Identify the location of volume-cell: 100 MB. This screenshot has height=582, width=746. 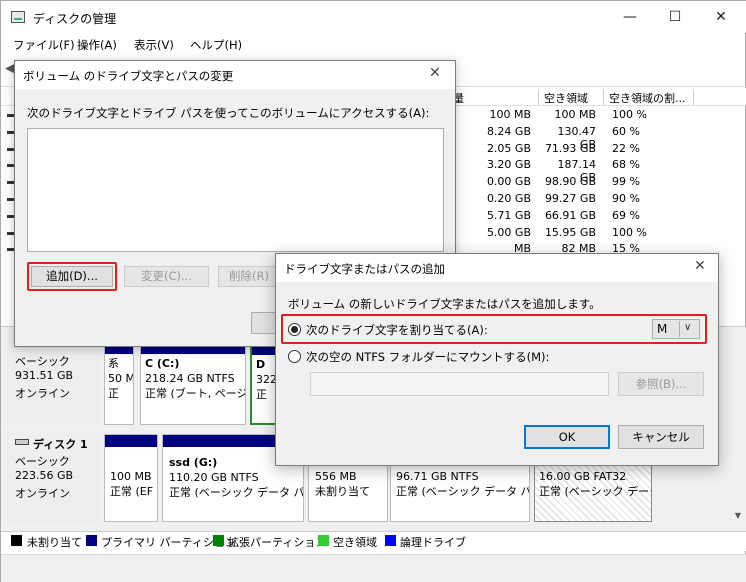
(575, 114).